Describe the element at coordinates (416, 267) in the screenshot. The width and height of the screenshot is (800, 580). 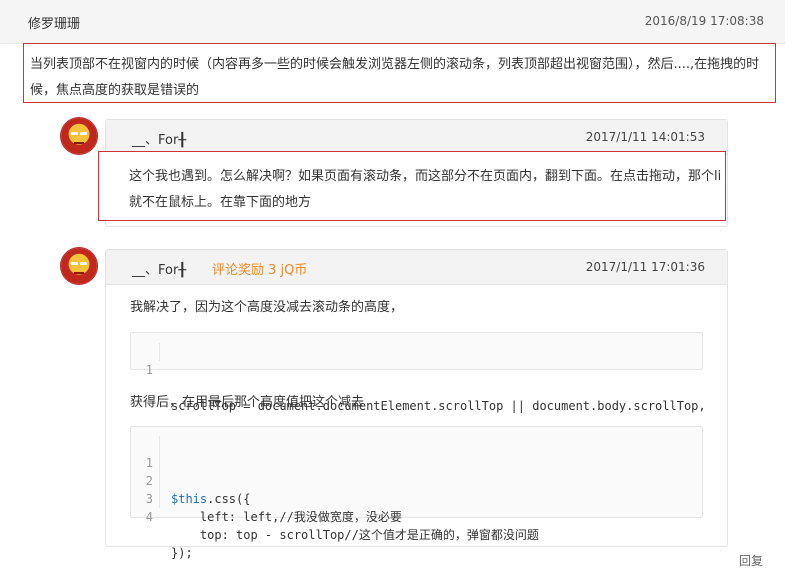
I see `reply-header: __、For╂ 评论奖励 3 jQ币 2017/1/11 17:01:36` at that location.